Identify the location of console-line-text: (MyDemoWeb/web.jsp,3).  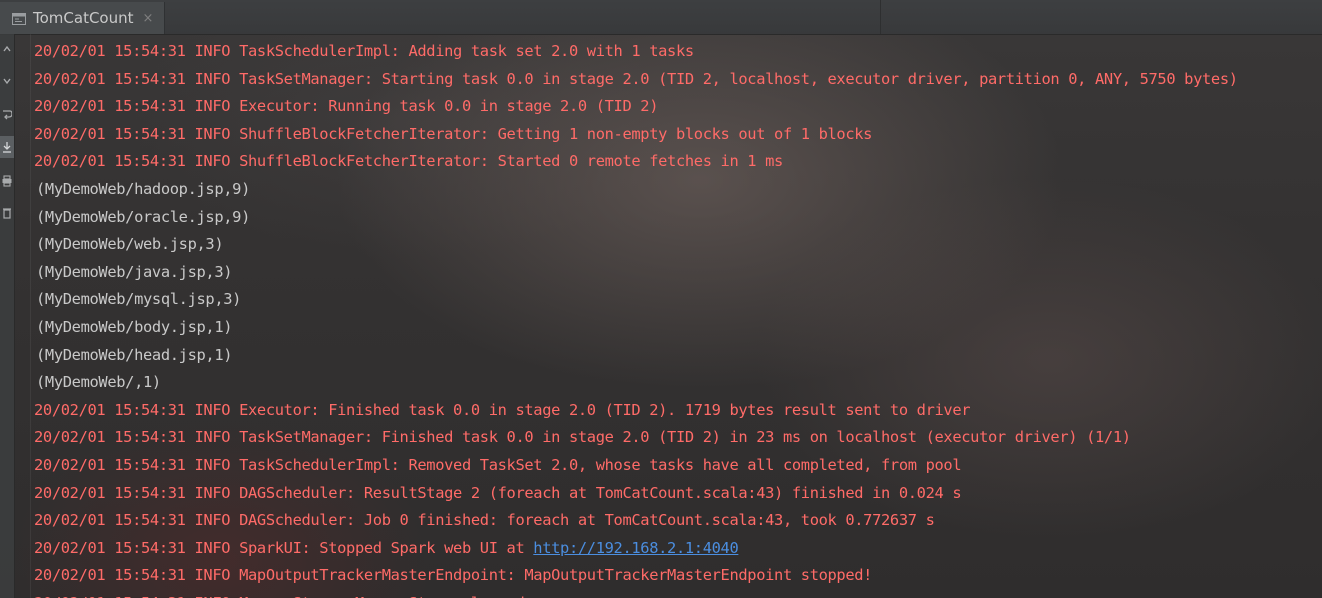
(130, 244).